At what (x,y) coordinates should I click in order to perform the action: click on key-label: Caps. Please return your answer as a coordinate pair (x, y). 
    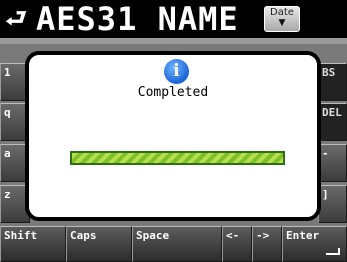
    Looking at the image, I should click on (83, 235).